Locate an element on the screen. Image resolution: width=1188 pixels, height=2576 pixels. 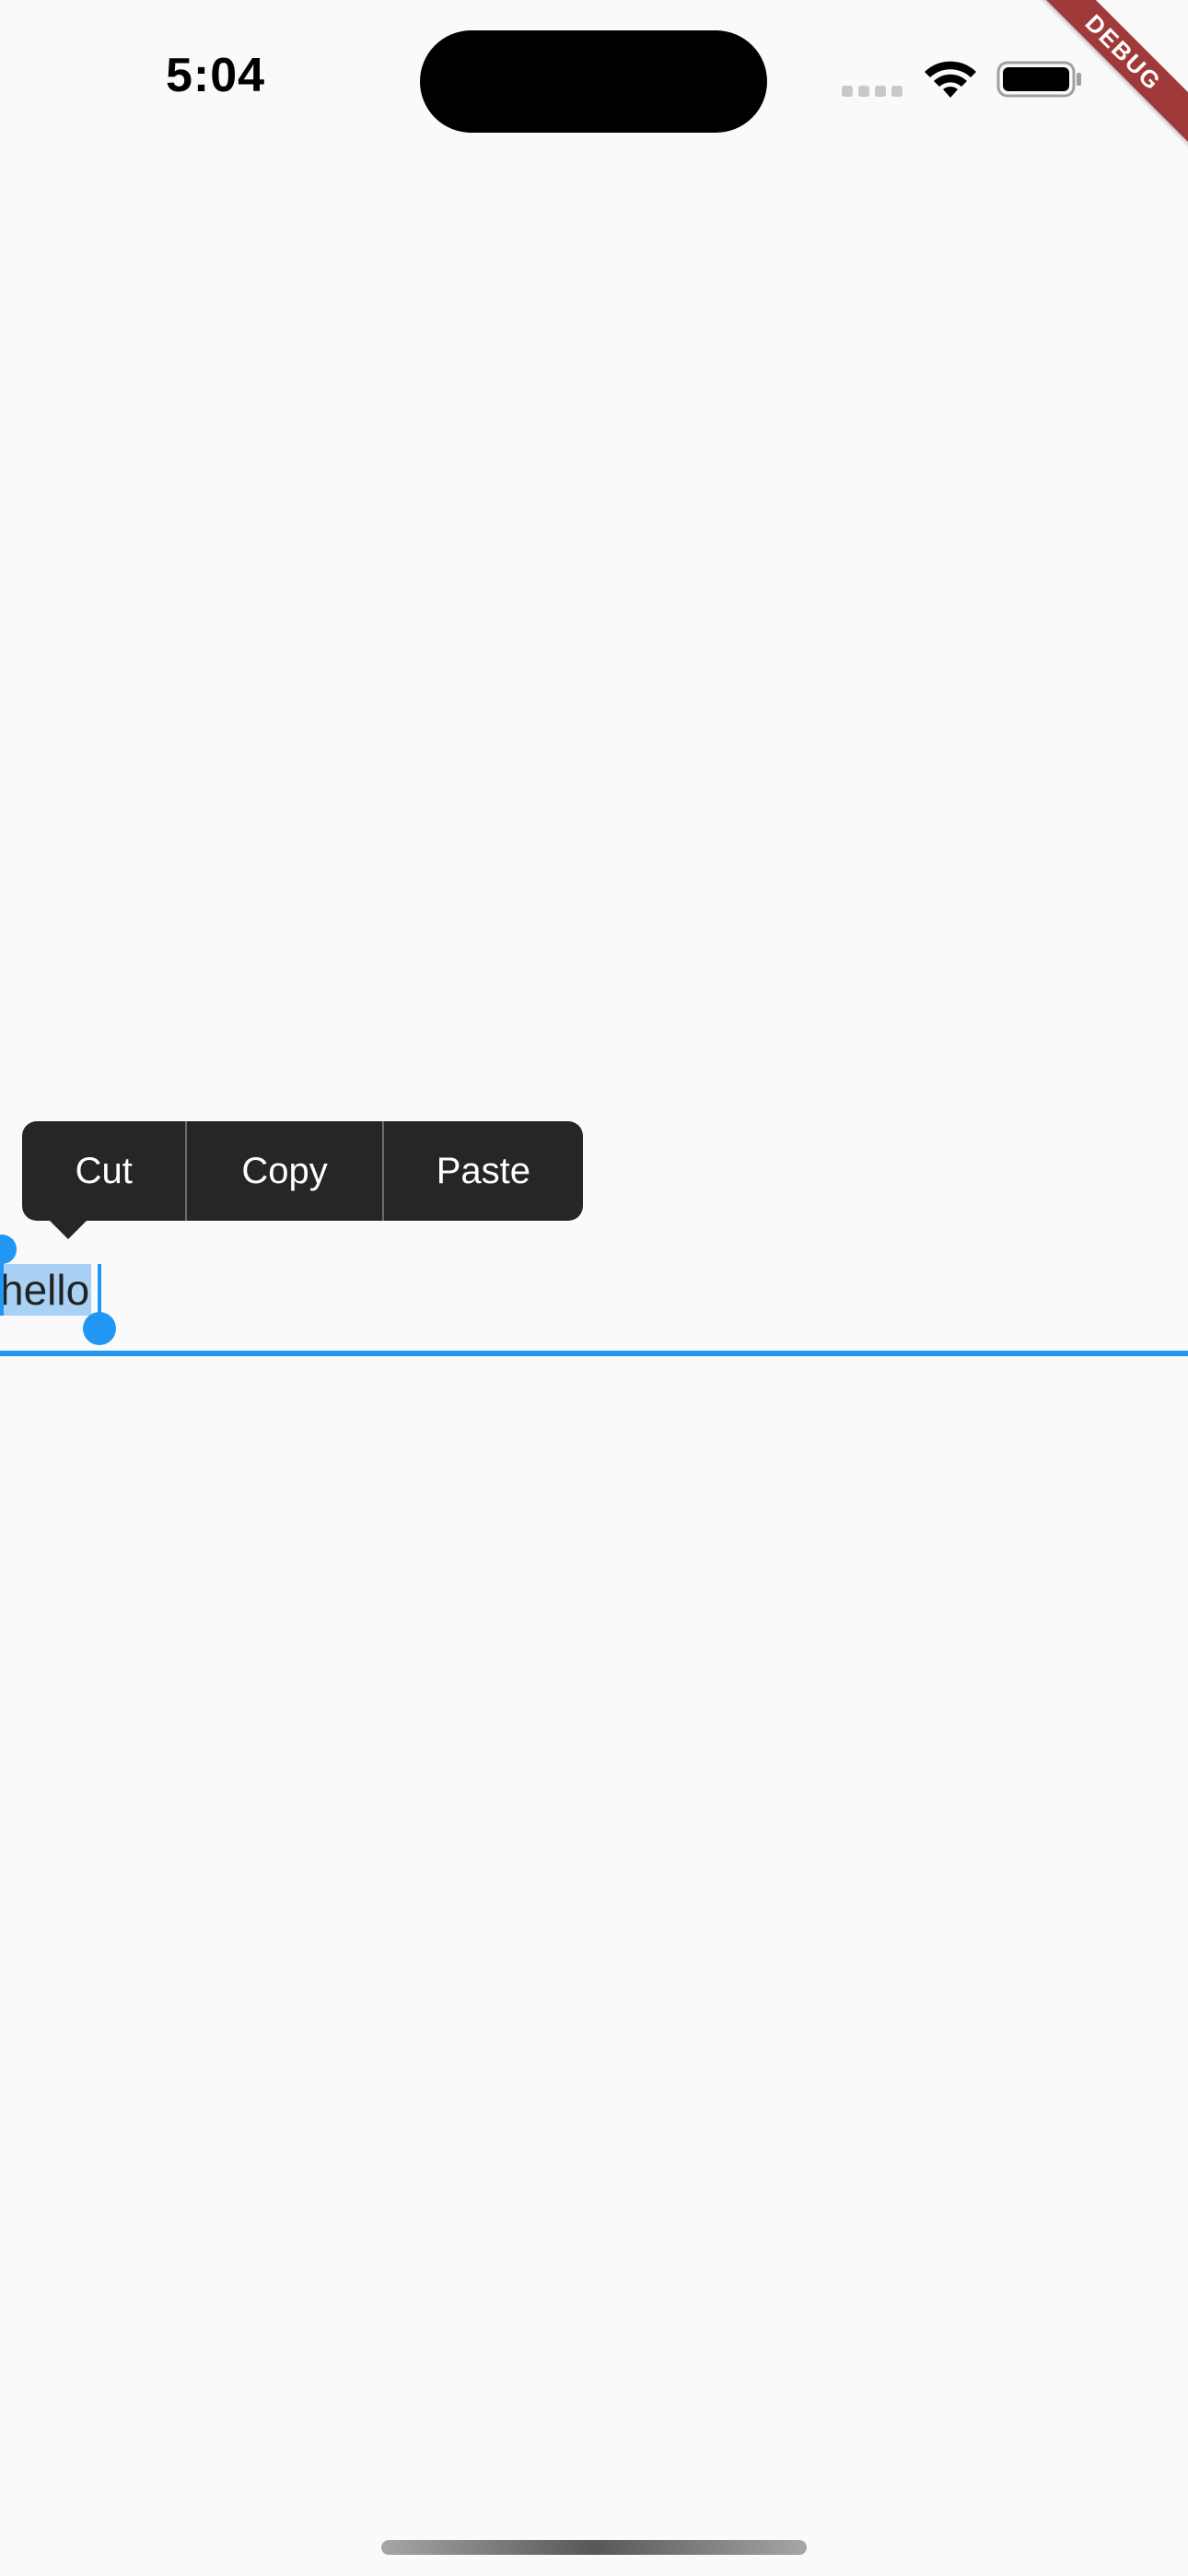
text-field-underline is located at coordinates (594, 1353).